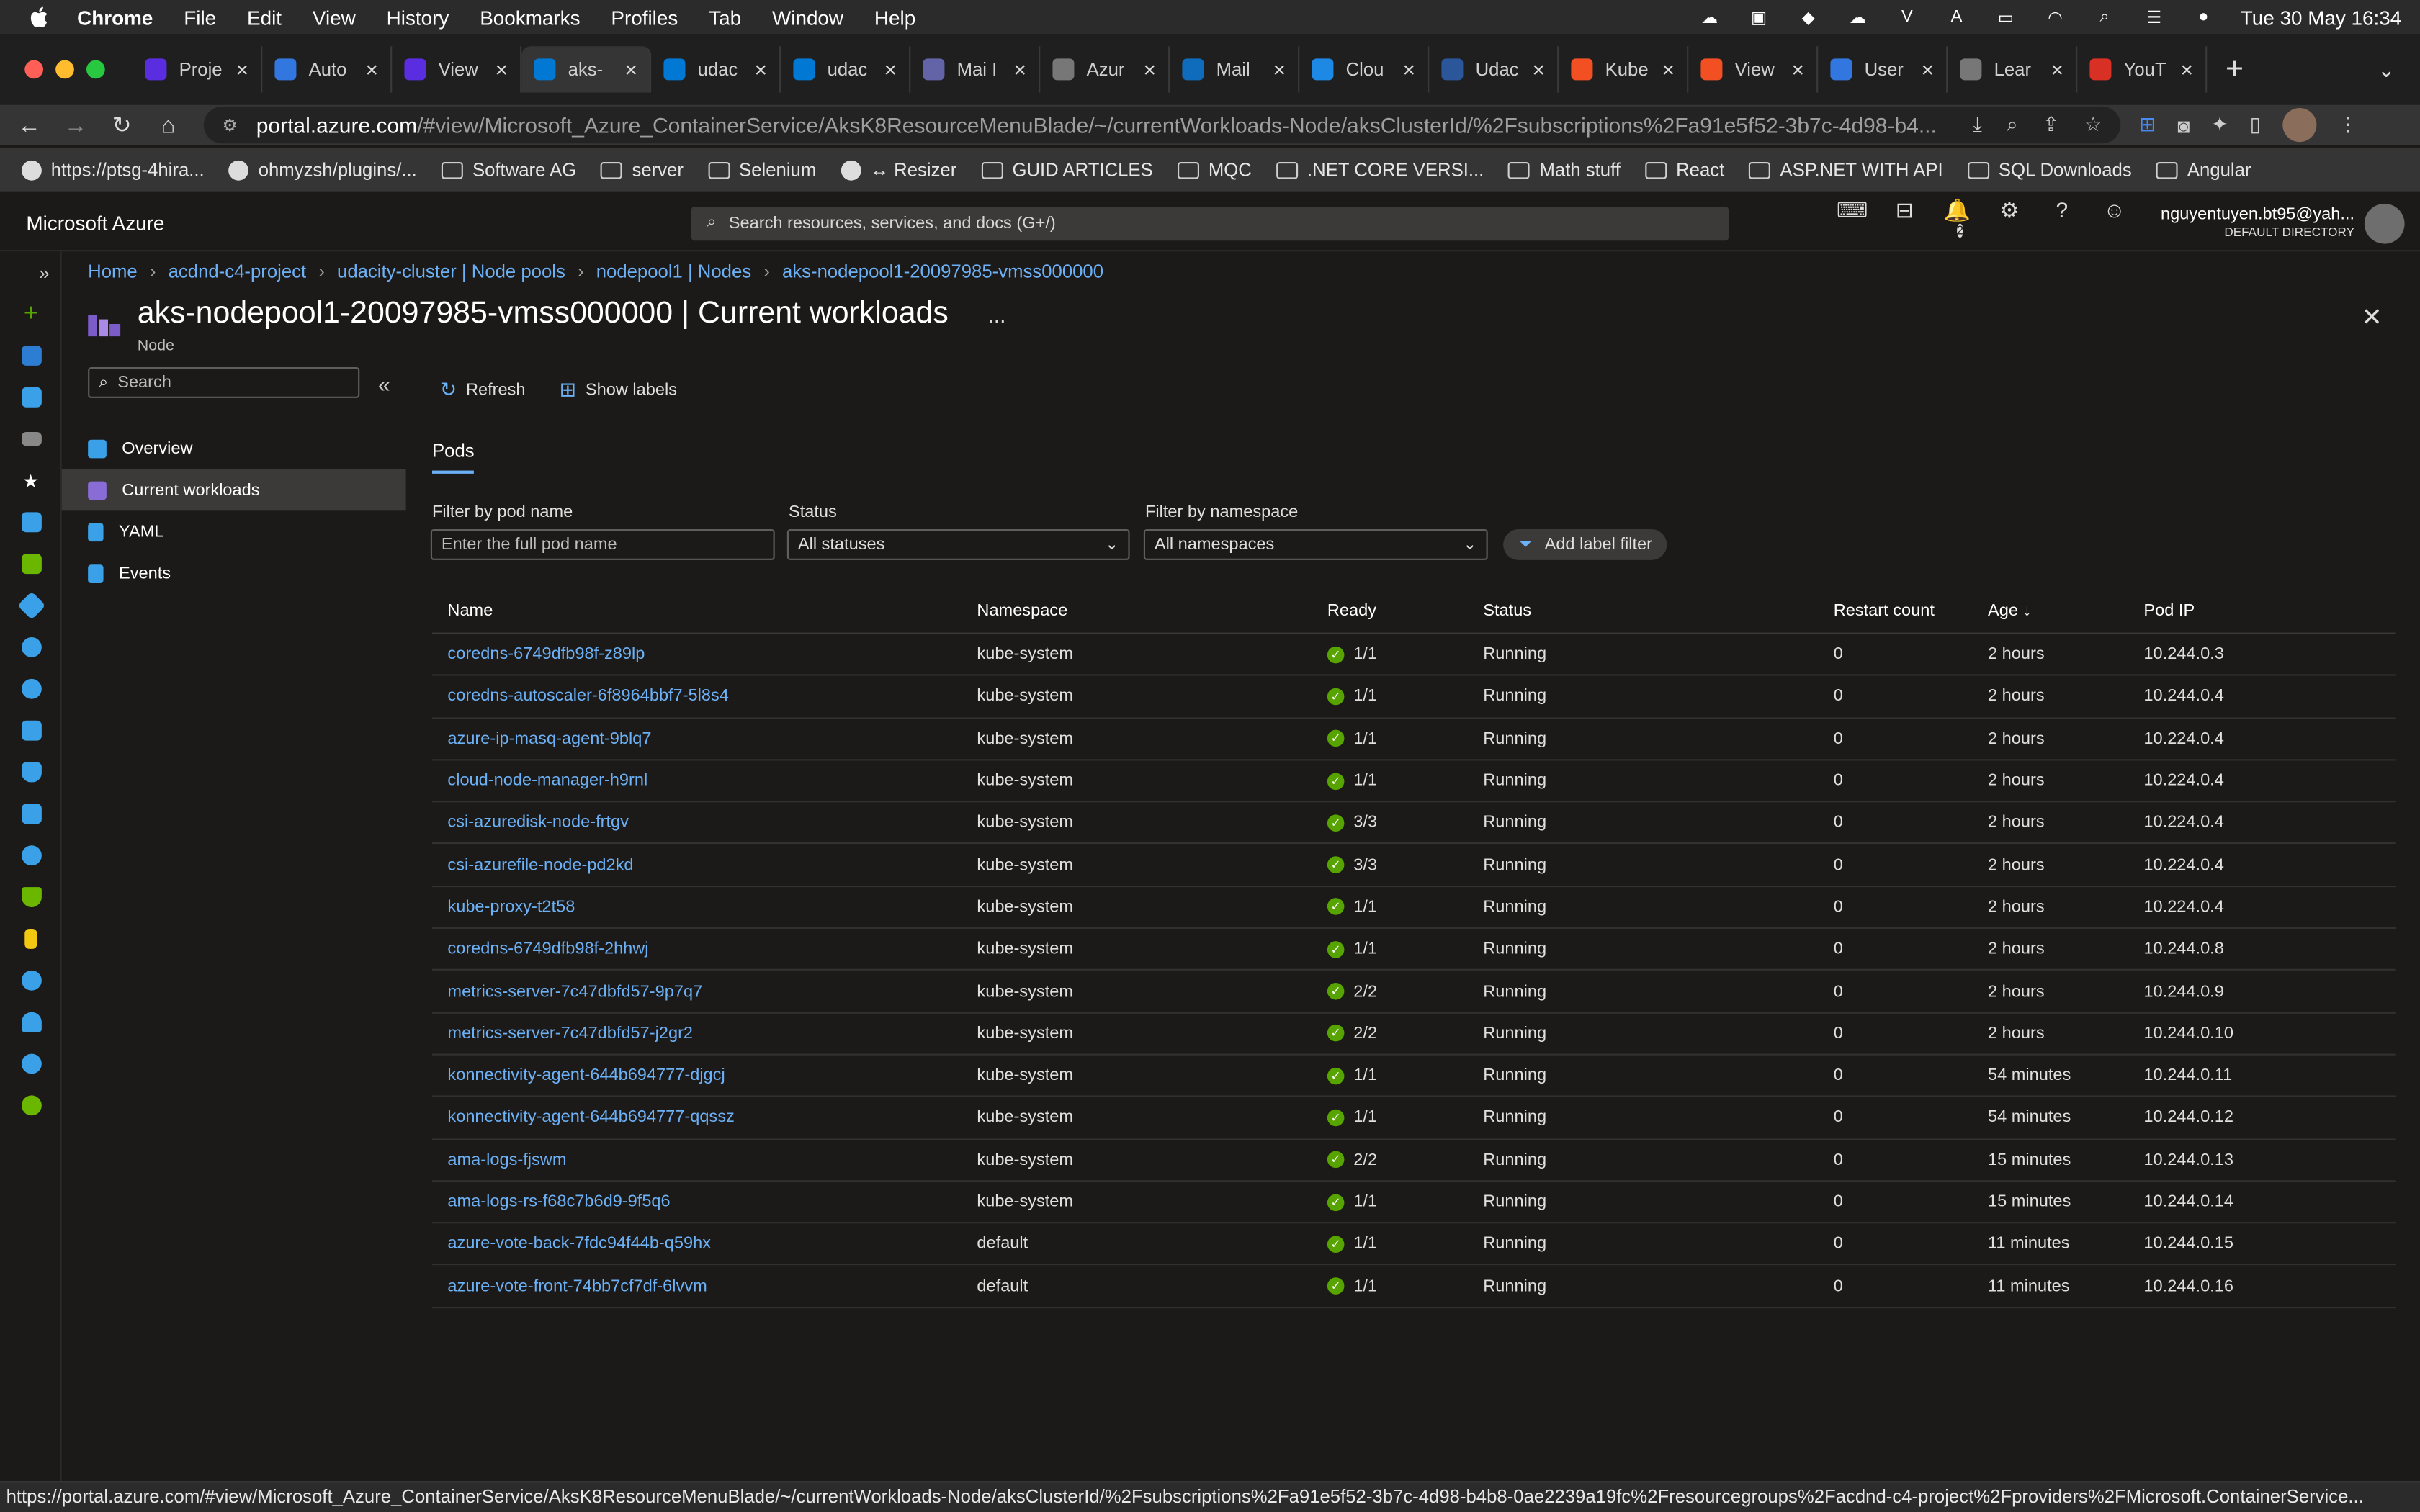  Describe the element at coordinates (2387, 69) in the screenshot. I see `tab-search-chevron-icon: ⌄` at that location.